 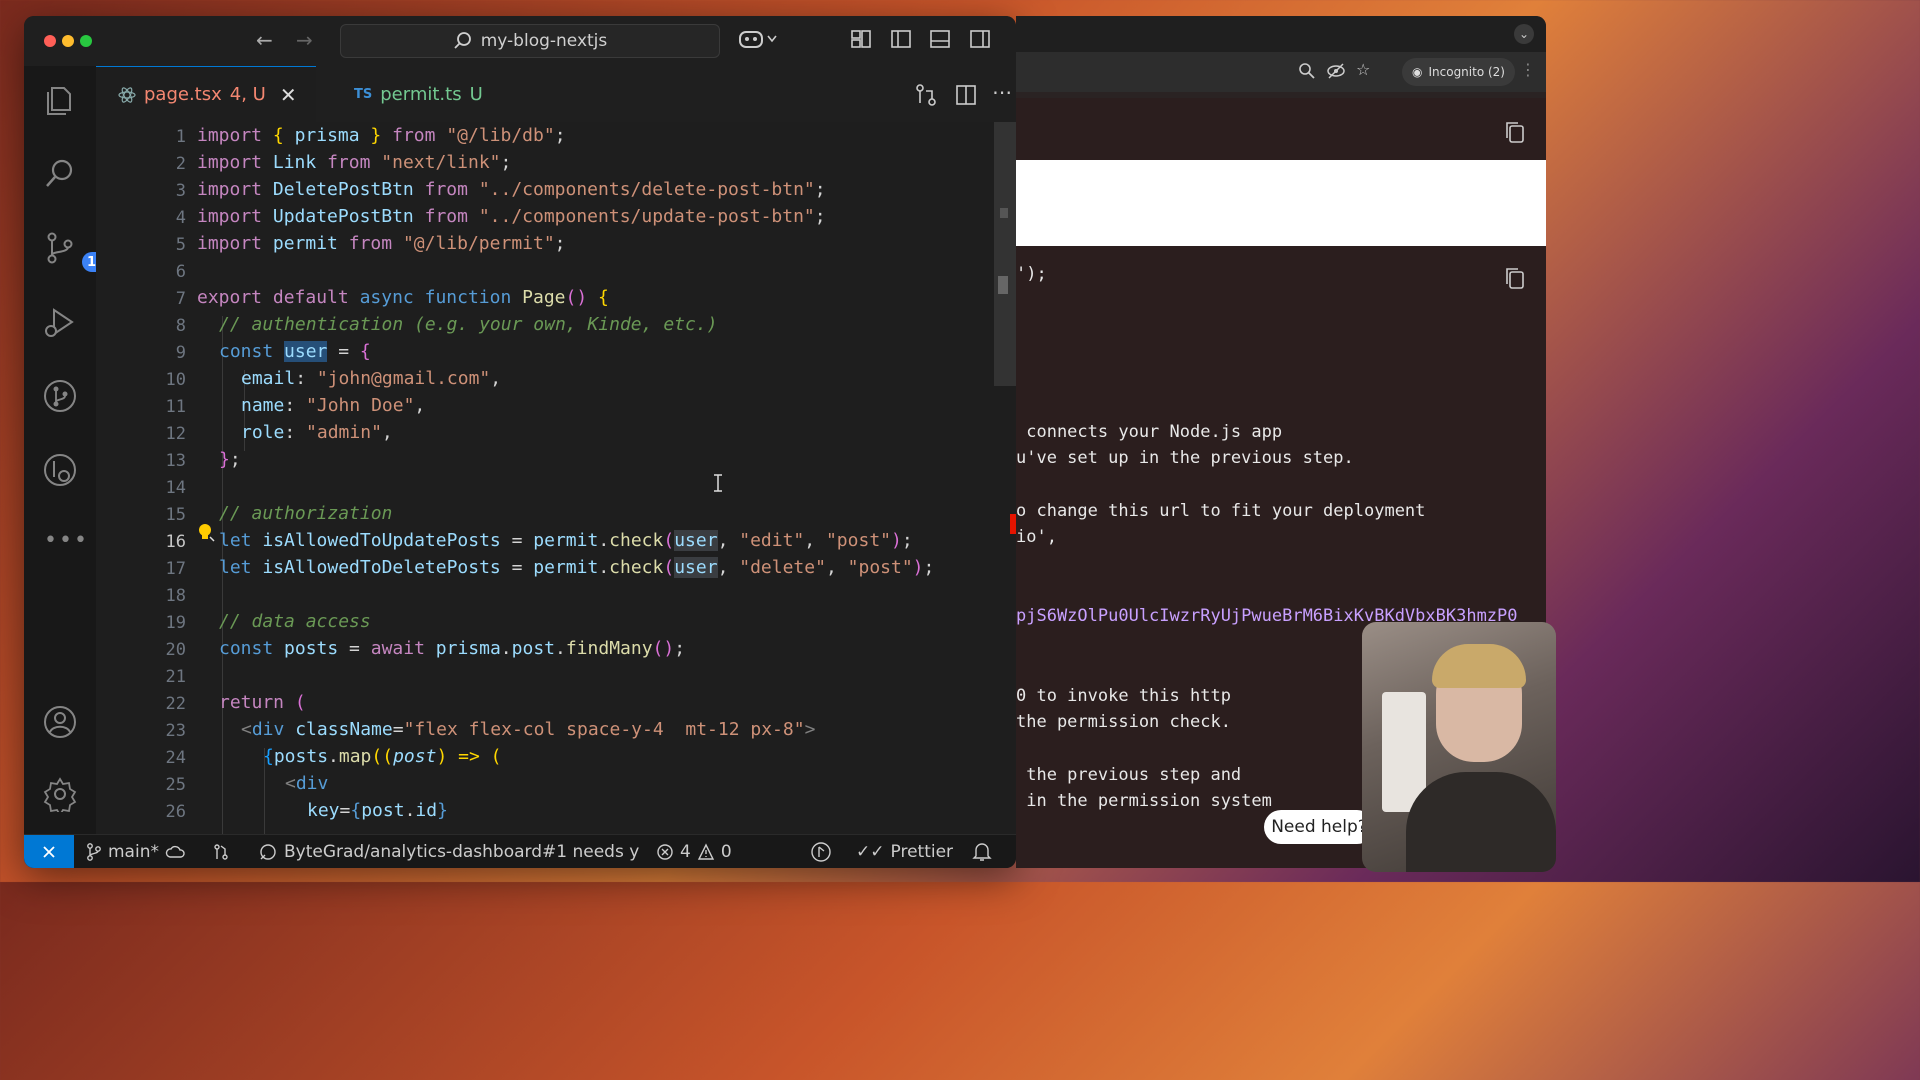 What do you see at coordinates (904, 851) in the screenshot?
I see `prettier-indicator: ✓✓ Prettier` at bounding box center [904, 851].